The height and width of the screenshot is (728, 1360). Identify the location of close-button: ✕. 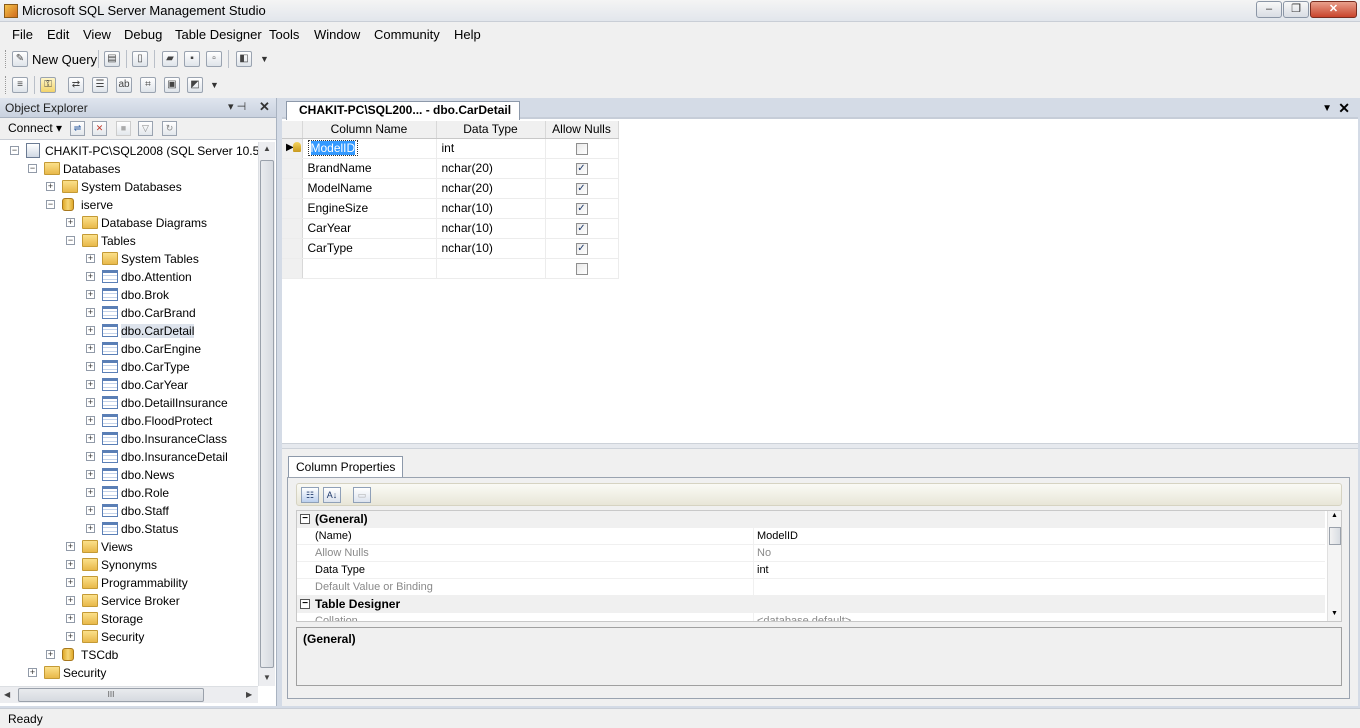
(1333, 9).